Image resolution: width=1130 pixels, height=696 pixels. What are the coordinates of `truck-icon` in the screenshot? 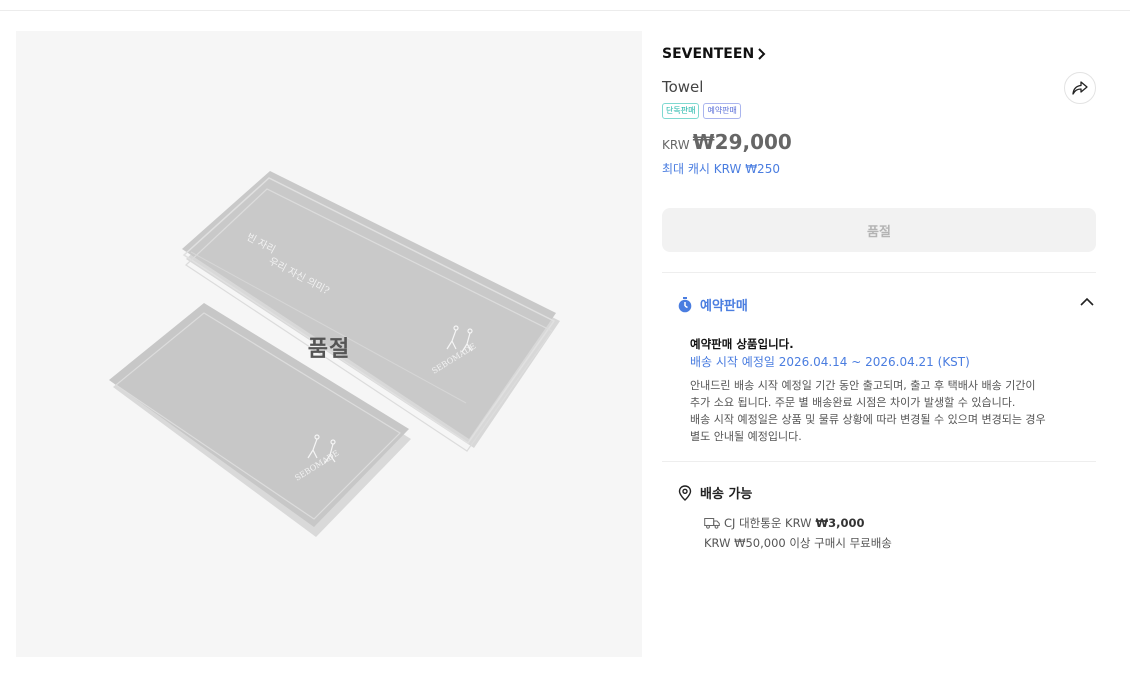 It's located at (712, 523).